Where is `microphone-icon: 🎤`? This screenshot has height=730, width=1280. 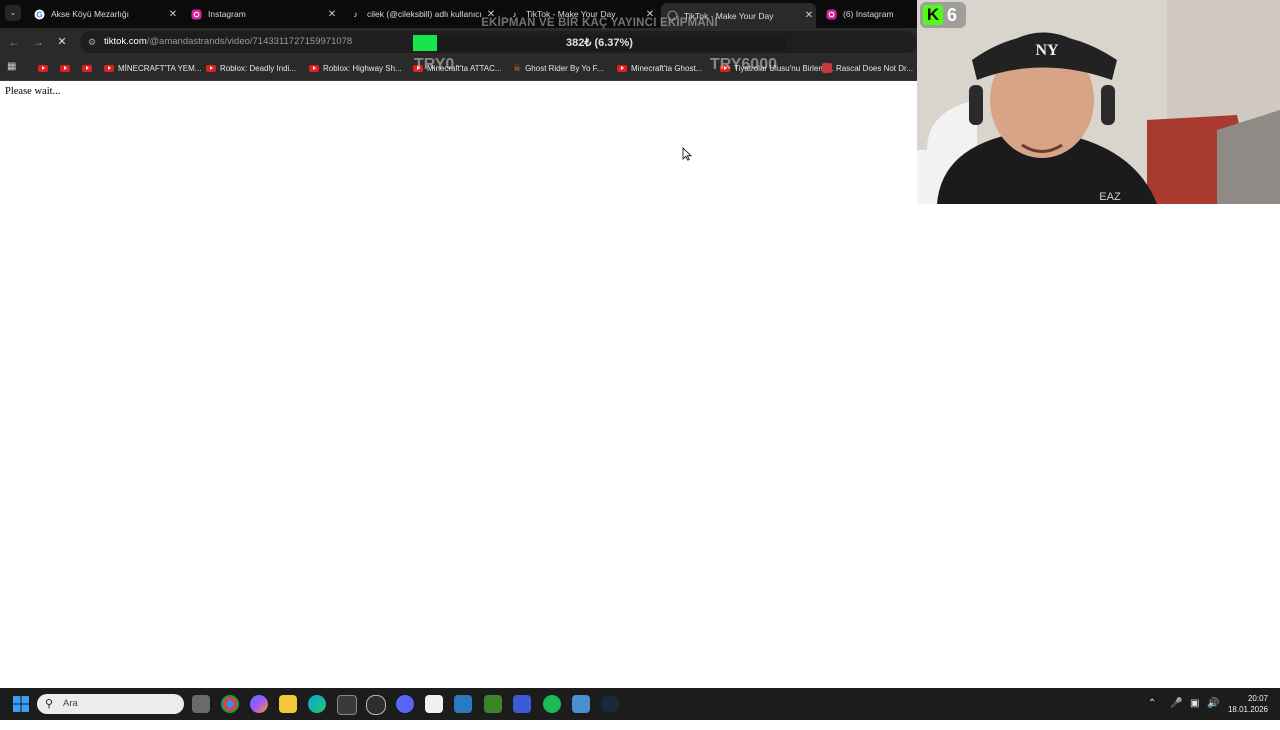 microphone-icon: 🎤 is located at coordinates (1176, 714).